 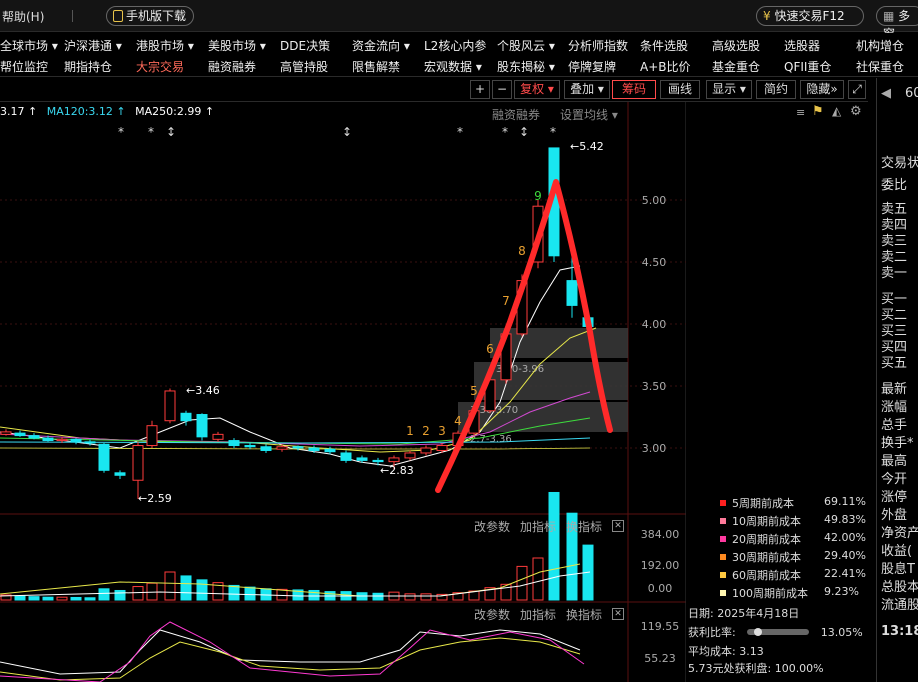 I want to click on nav-item: 资金流向 ▾, so click(x=381, y=45).